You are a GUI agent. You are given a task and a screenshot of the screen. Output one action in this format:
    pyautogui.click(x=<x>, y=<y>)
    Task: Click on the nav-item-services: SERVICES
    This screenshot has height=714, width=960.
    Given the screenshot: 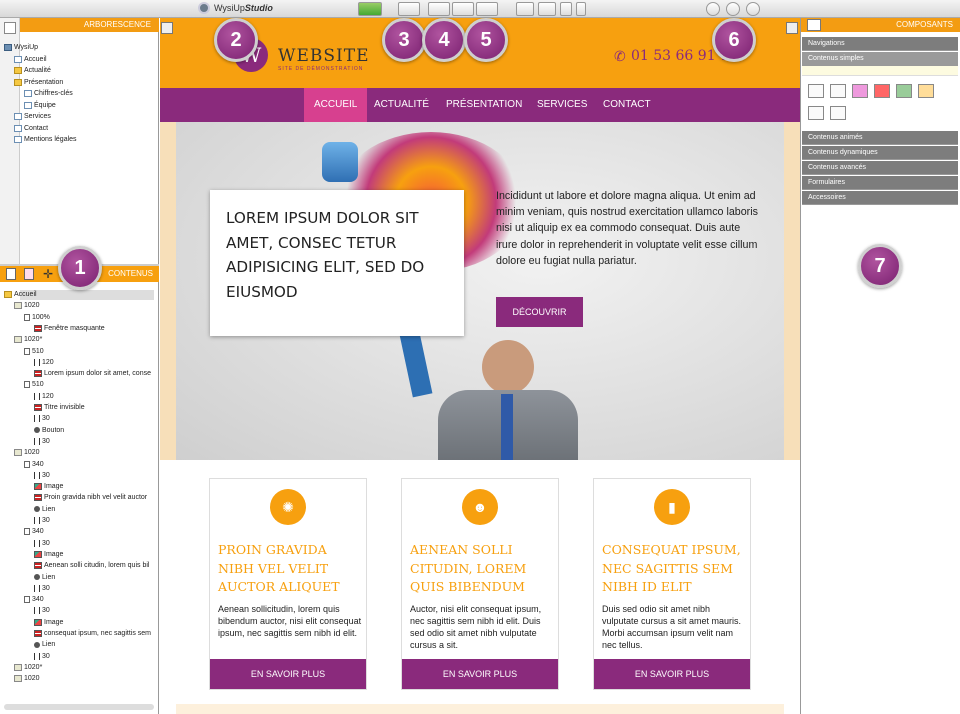 What is the action you would take?
    pyautogui.click(x=562, y=105)
    